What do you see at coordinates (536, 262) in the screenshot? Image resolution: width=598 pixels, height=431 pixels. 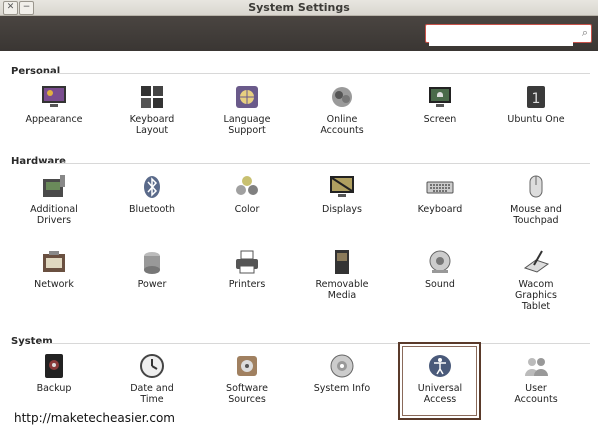 I see `wacom-tablet-icon` at bounding box center [536, 262].